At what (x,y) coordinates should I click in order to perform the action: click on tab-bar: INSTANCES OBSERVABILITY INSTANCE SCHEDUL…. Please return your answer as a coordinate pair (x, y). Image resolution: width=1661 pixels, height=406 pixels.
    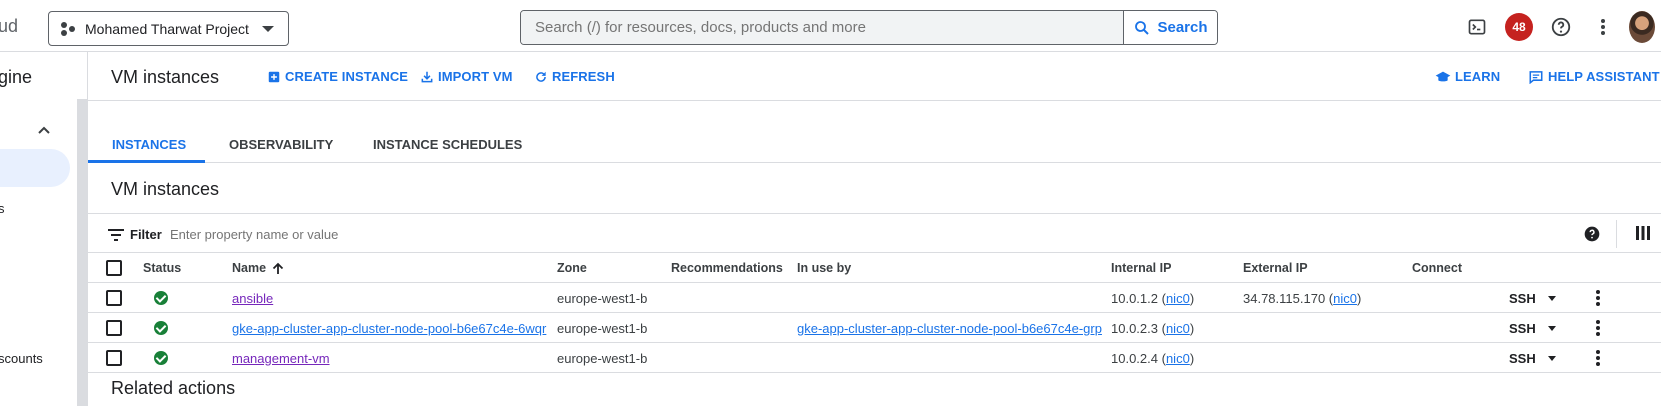
    Looking at the image, I should click on (874, 132).